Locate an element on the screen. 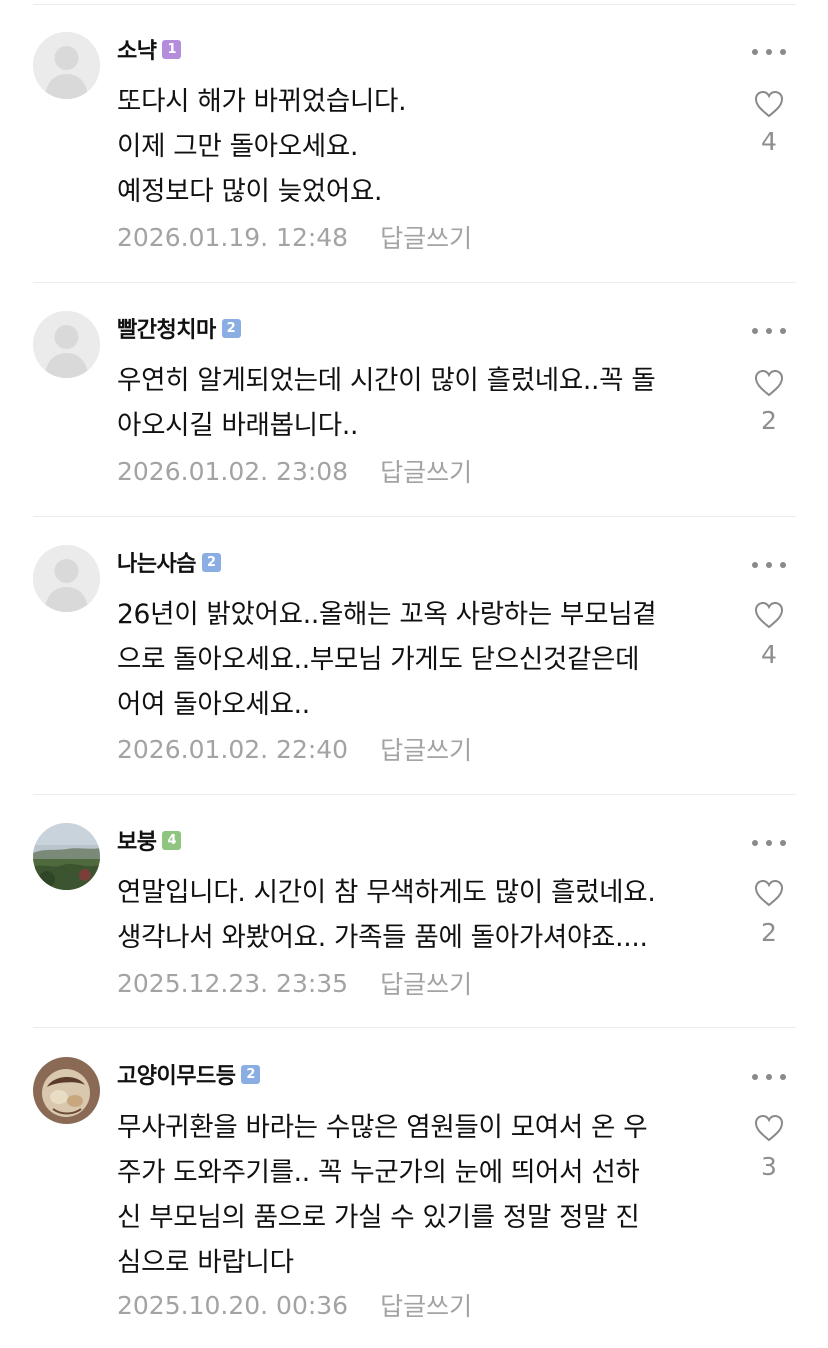 Image resolution: width=828 pixels, height=1348 pixels. comment-date: 2025.10.20. 00:36 is located at coordinates (233, 1305).